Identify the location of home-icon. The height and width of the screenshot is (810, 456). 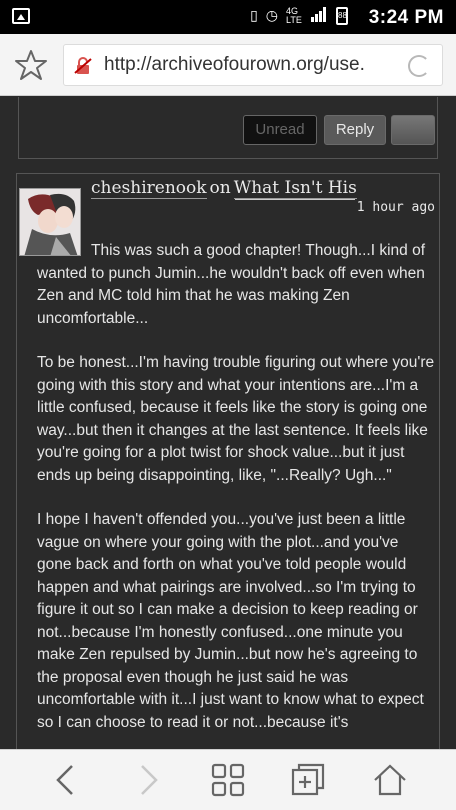
(390, 780).